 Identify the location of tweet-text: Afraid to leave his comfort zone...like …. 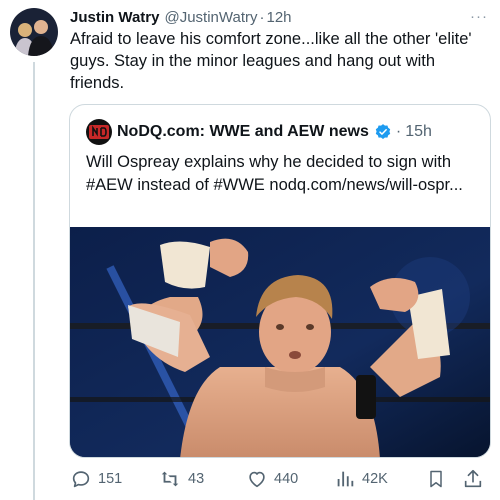
(271, 61).